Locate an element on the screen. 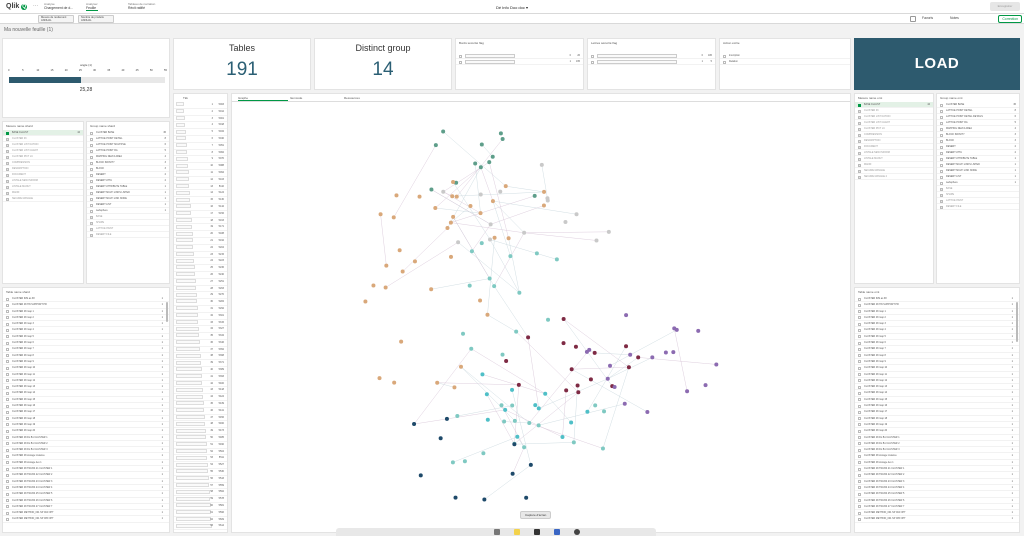  grid-icon is located at coordinates (913, 19).